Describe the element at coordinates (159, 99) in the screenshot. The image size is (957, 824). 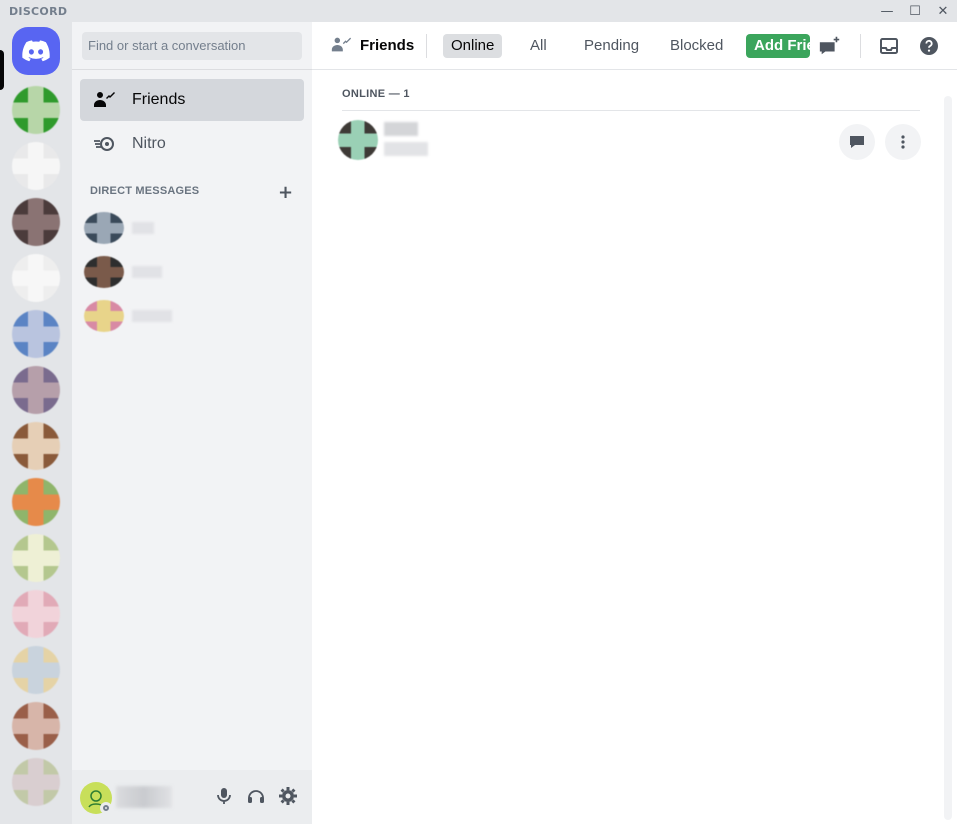
I see `sidebar-item-label: Friends` at that location.